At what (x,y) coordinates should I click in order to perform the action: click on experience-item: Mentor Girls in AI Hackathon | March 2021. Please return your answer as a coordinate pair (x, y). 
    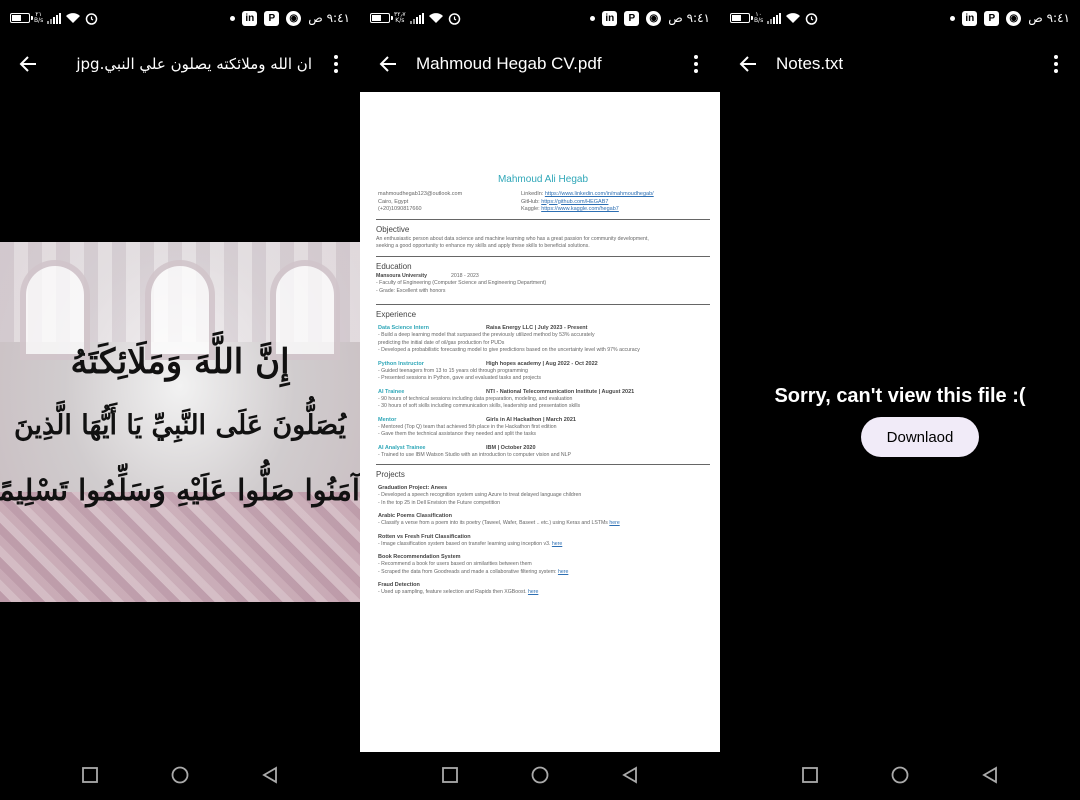
    Looking at the image, I should click on (543, 420).